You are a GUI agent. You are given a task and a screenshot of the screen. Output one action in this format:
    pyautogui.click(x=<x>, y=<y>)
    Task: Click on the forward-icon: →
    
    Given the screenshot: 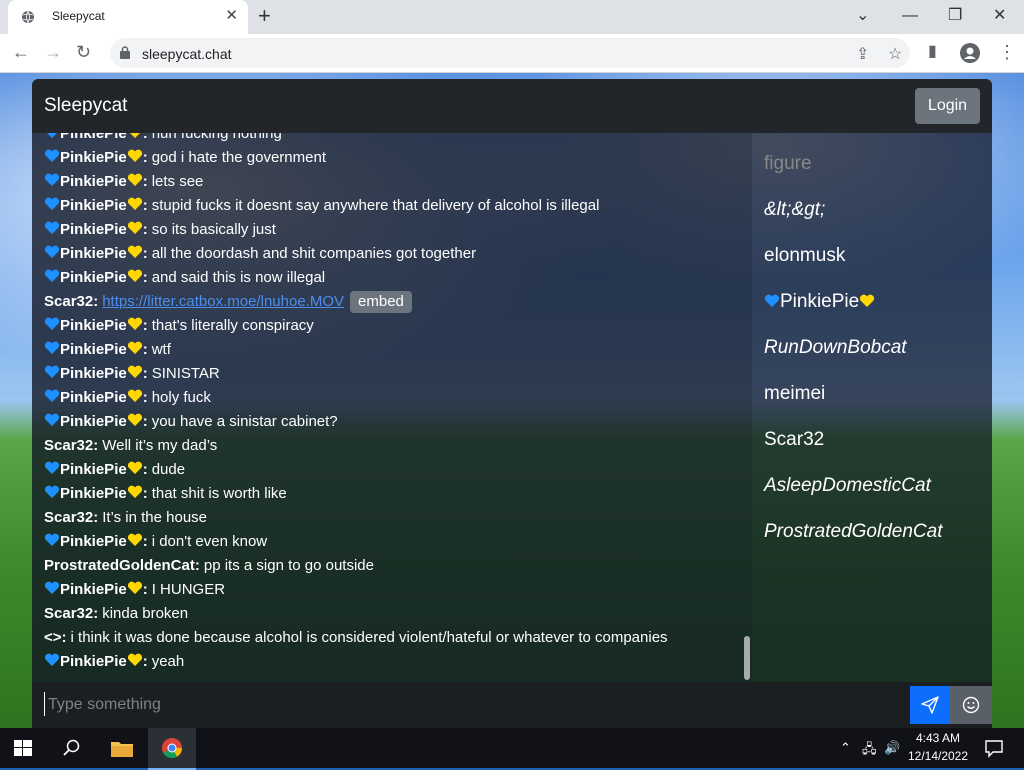 What is the action you would take?
    pyautogui.click(x=53, y=52)
    